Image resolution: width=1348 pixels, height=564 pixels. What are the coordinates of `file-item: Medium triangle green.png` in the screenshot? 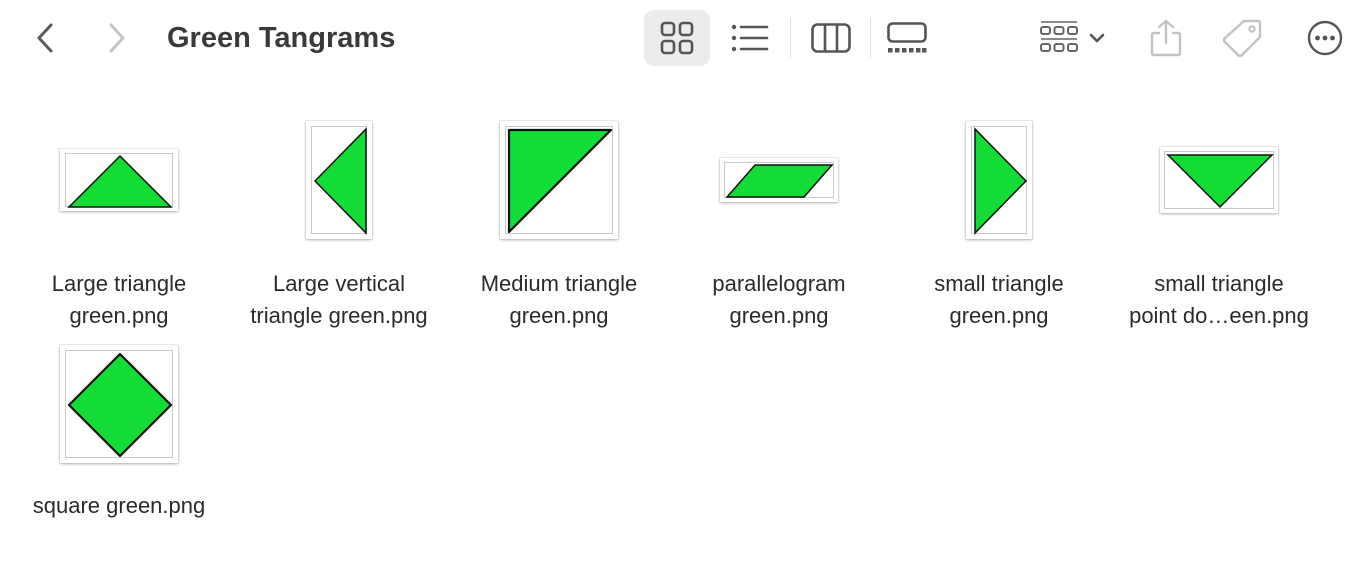 It's located at (559, 221).